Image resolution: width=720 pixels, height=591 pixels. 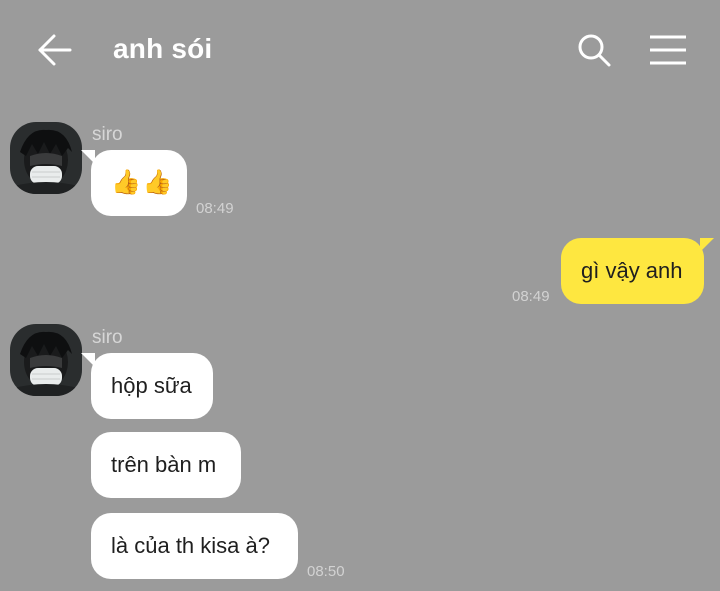 What do you see at coordinates (190, 545) in the screenshot?
I see `message-text: là của th kisa à?` at bounding box center [190, 545].